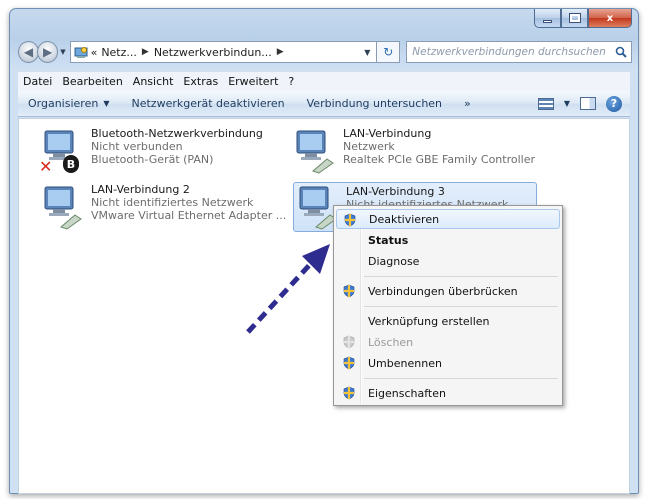 This screenshot has height=499, width=645. I want to click on caption-buttons: x, so click(583, 19).